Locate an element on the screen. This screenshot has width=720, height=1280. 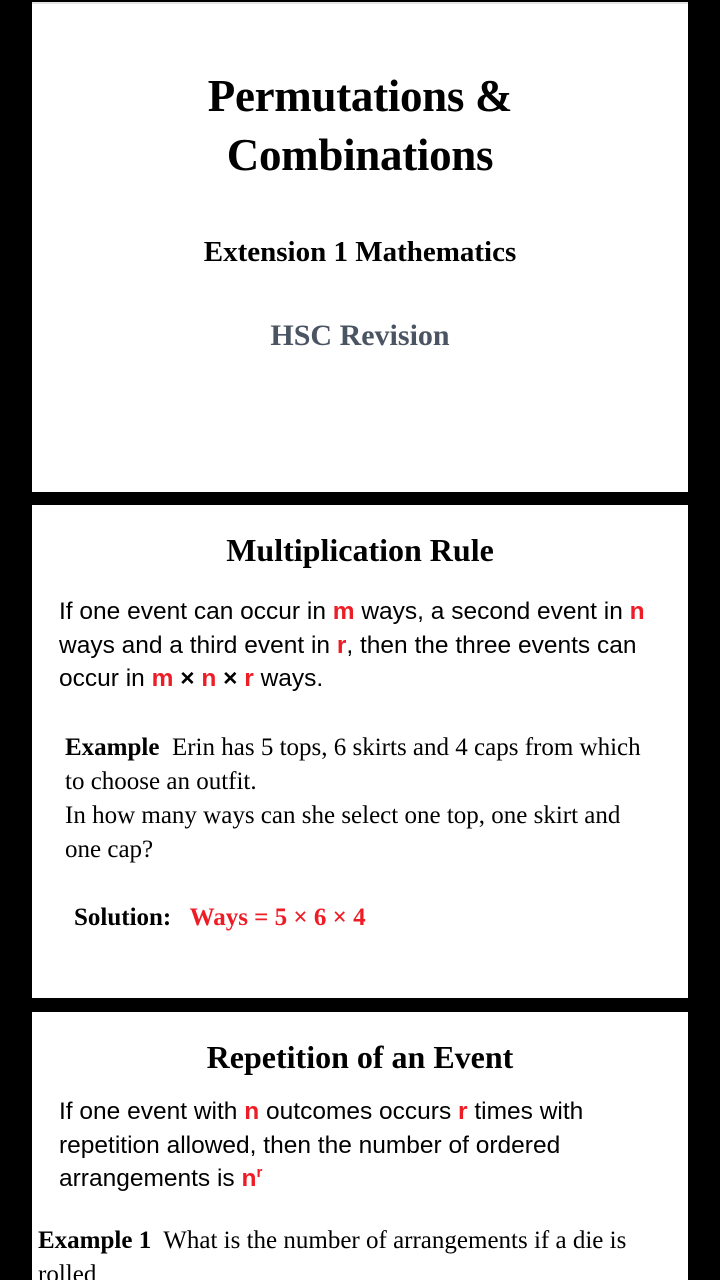
rule-text-part-2: ways, a second event in is located at coordinates (492, 611).